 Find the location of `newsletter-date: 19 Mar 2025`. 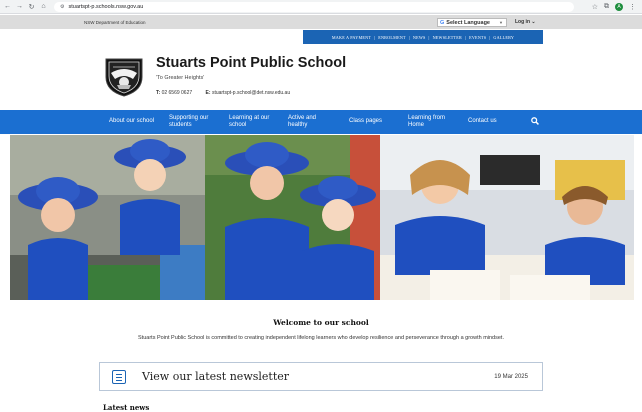

newsletter-date: 19 Mar 2025 is located at coordinates (511, 376).